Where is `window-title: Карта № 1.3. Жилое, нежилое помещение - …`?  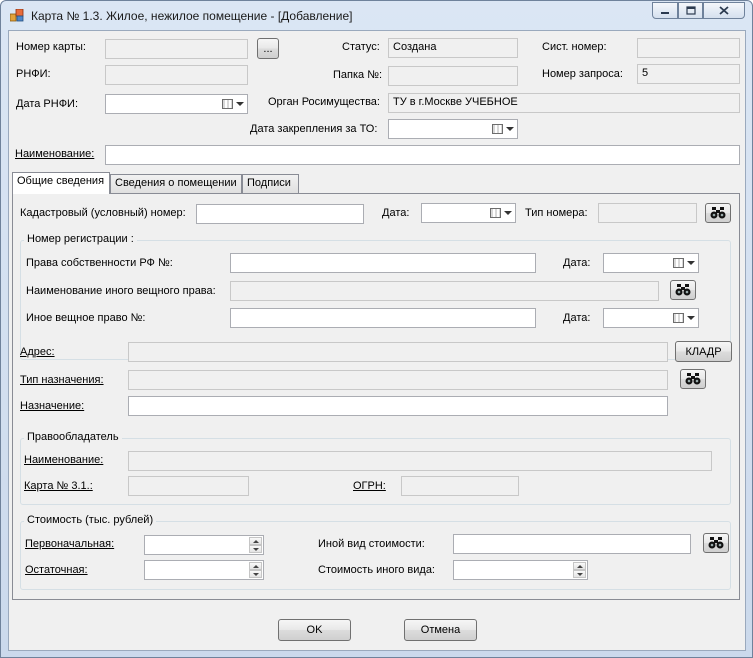
window-title: Карта № 1.3. Жилое, нежилое помещение - … is located at coordinates (192, 16).